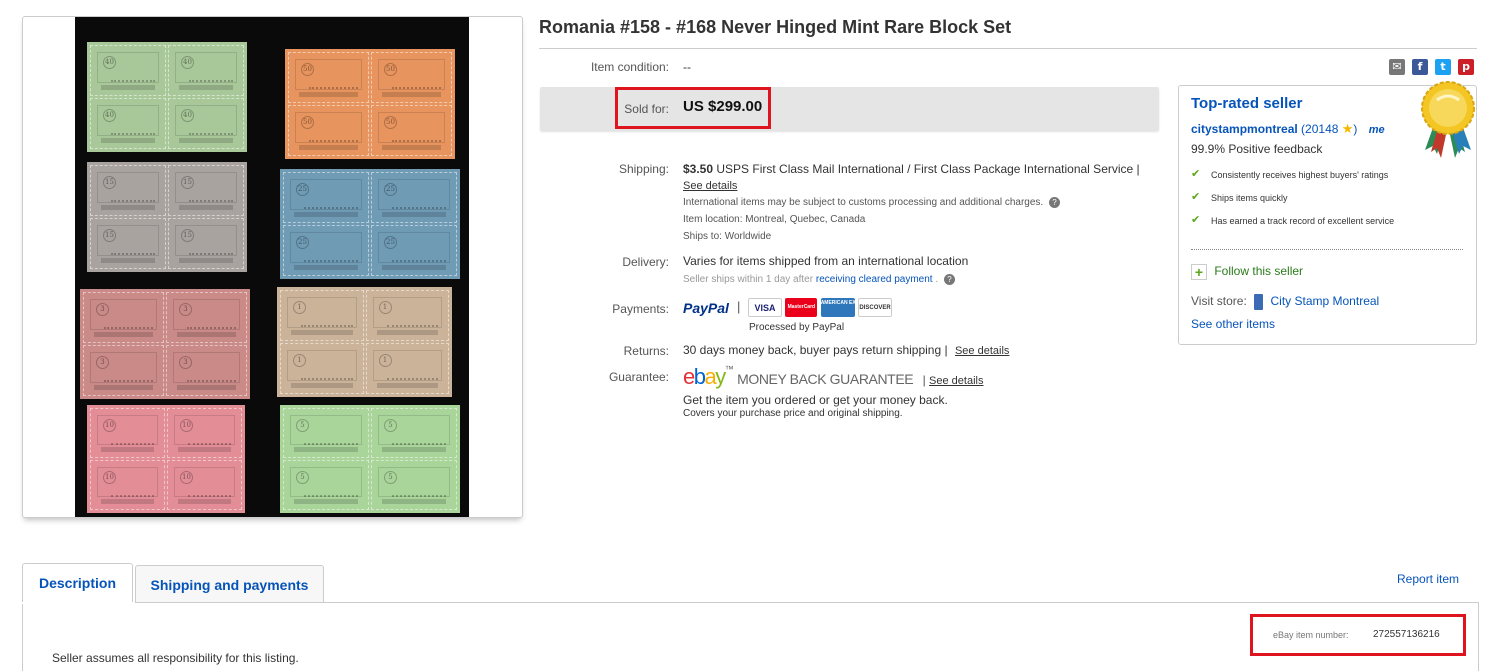 The width and height of the screenshot is (1495, 671). Describe the element at coordinates (710, 186) in the screenshot. I see `shipping-see-details-link: See details` at that location.